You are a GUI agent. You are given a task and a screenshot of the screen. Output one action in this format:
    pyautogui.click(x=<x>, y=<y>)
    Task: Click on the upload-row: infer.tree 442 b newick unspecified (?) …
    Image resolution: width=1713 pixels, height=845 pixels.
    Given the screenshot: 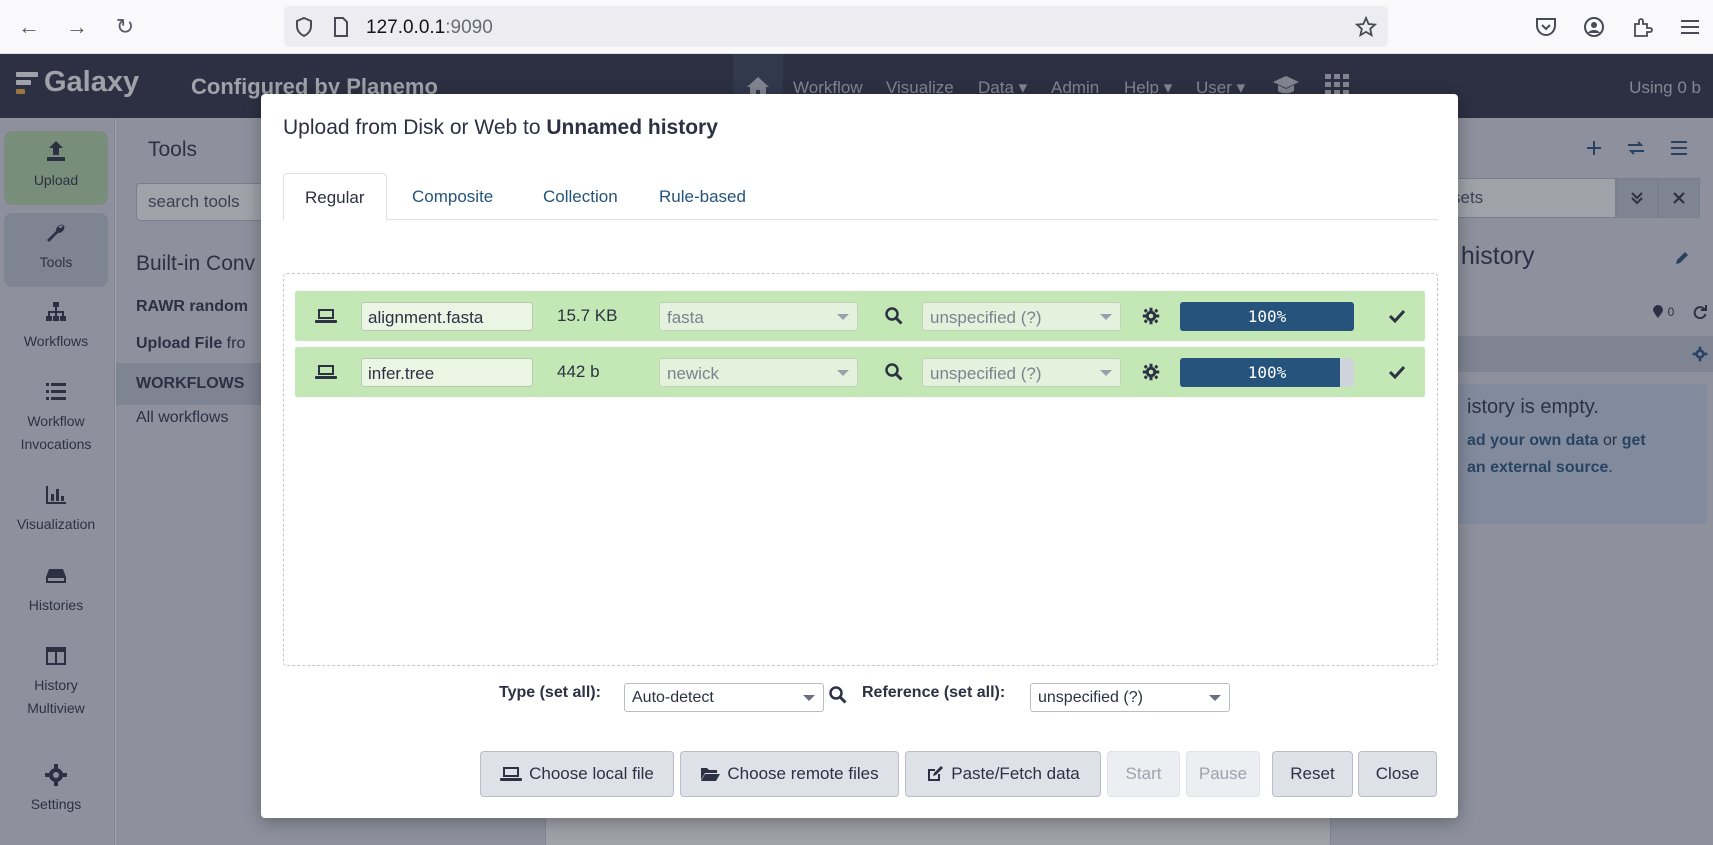 What is the action you would take?
    pyautogui.click(x=860, y=372)
    